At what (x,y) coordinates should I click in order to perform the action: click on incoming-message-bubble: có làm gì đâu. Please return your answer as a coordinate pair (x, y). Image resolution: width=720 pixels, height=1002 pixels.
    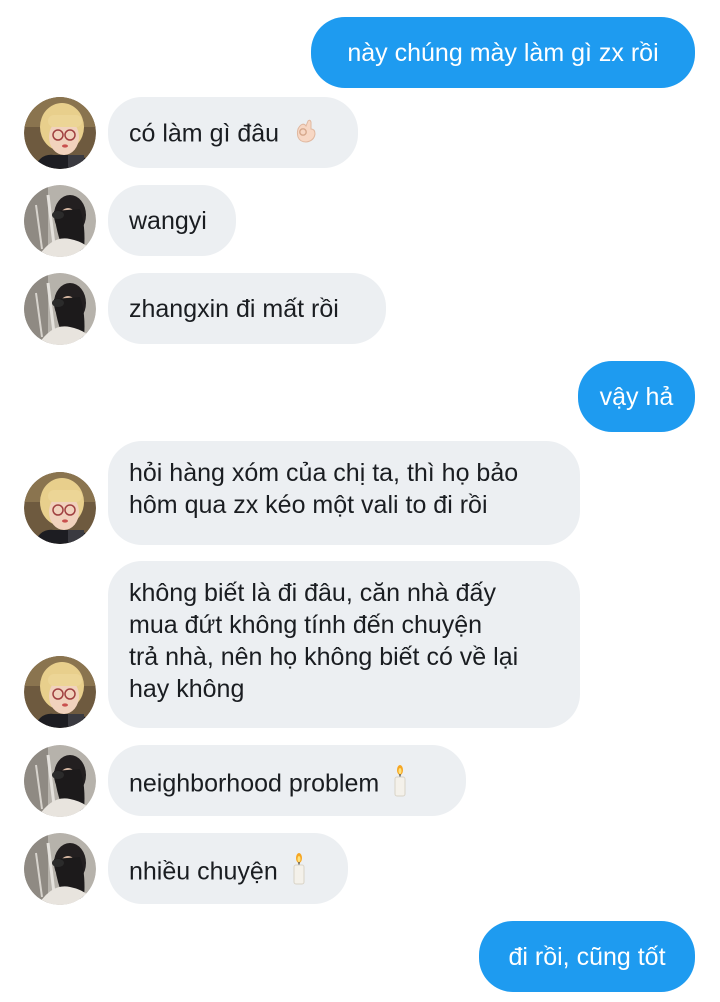
    Looking at the image, I should click on (233, 132).